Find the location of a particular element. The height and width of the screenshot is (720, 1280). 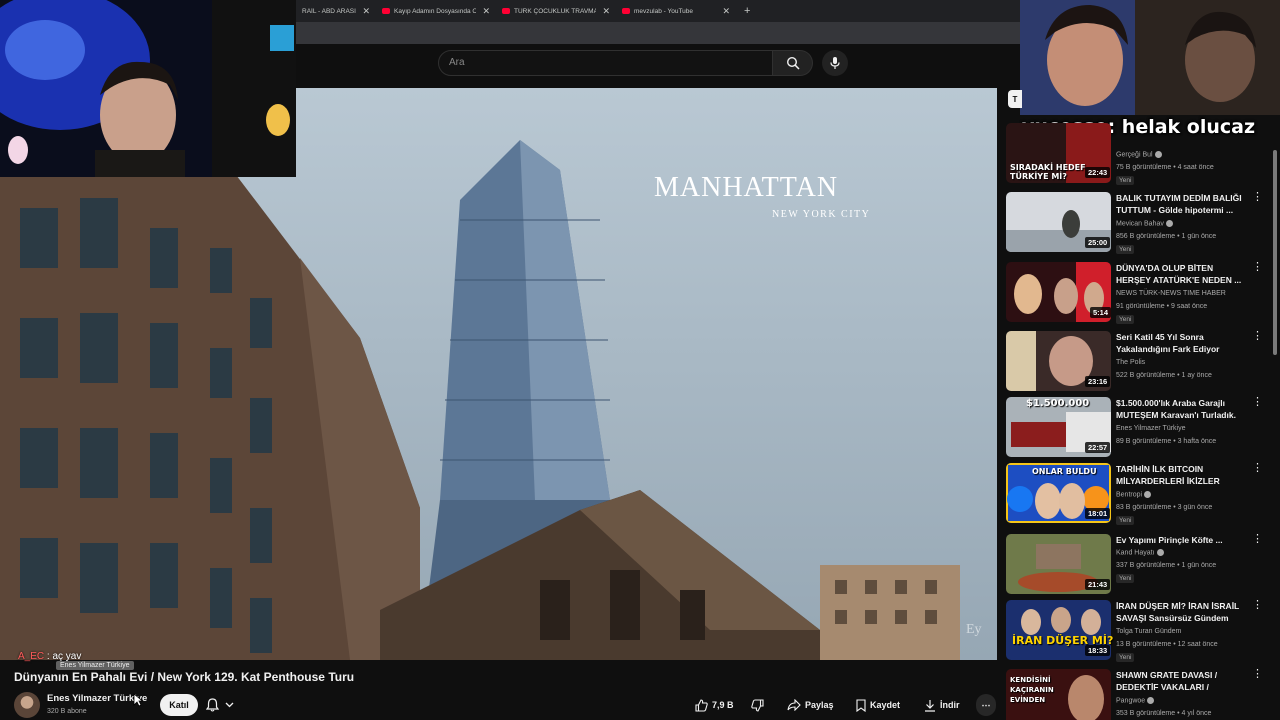

recommended-meta: 75 B görüntüleme • 4 saat önce is located at coordinates (1165, 167).